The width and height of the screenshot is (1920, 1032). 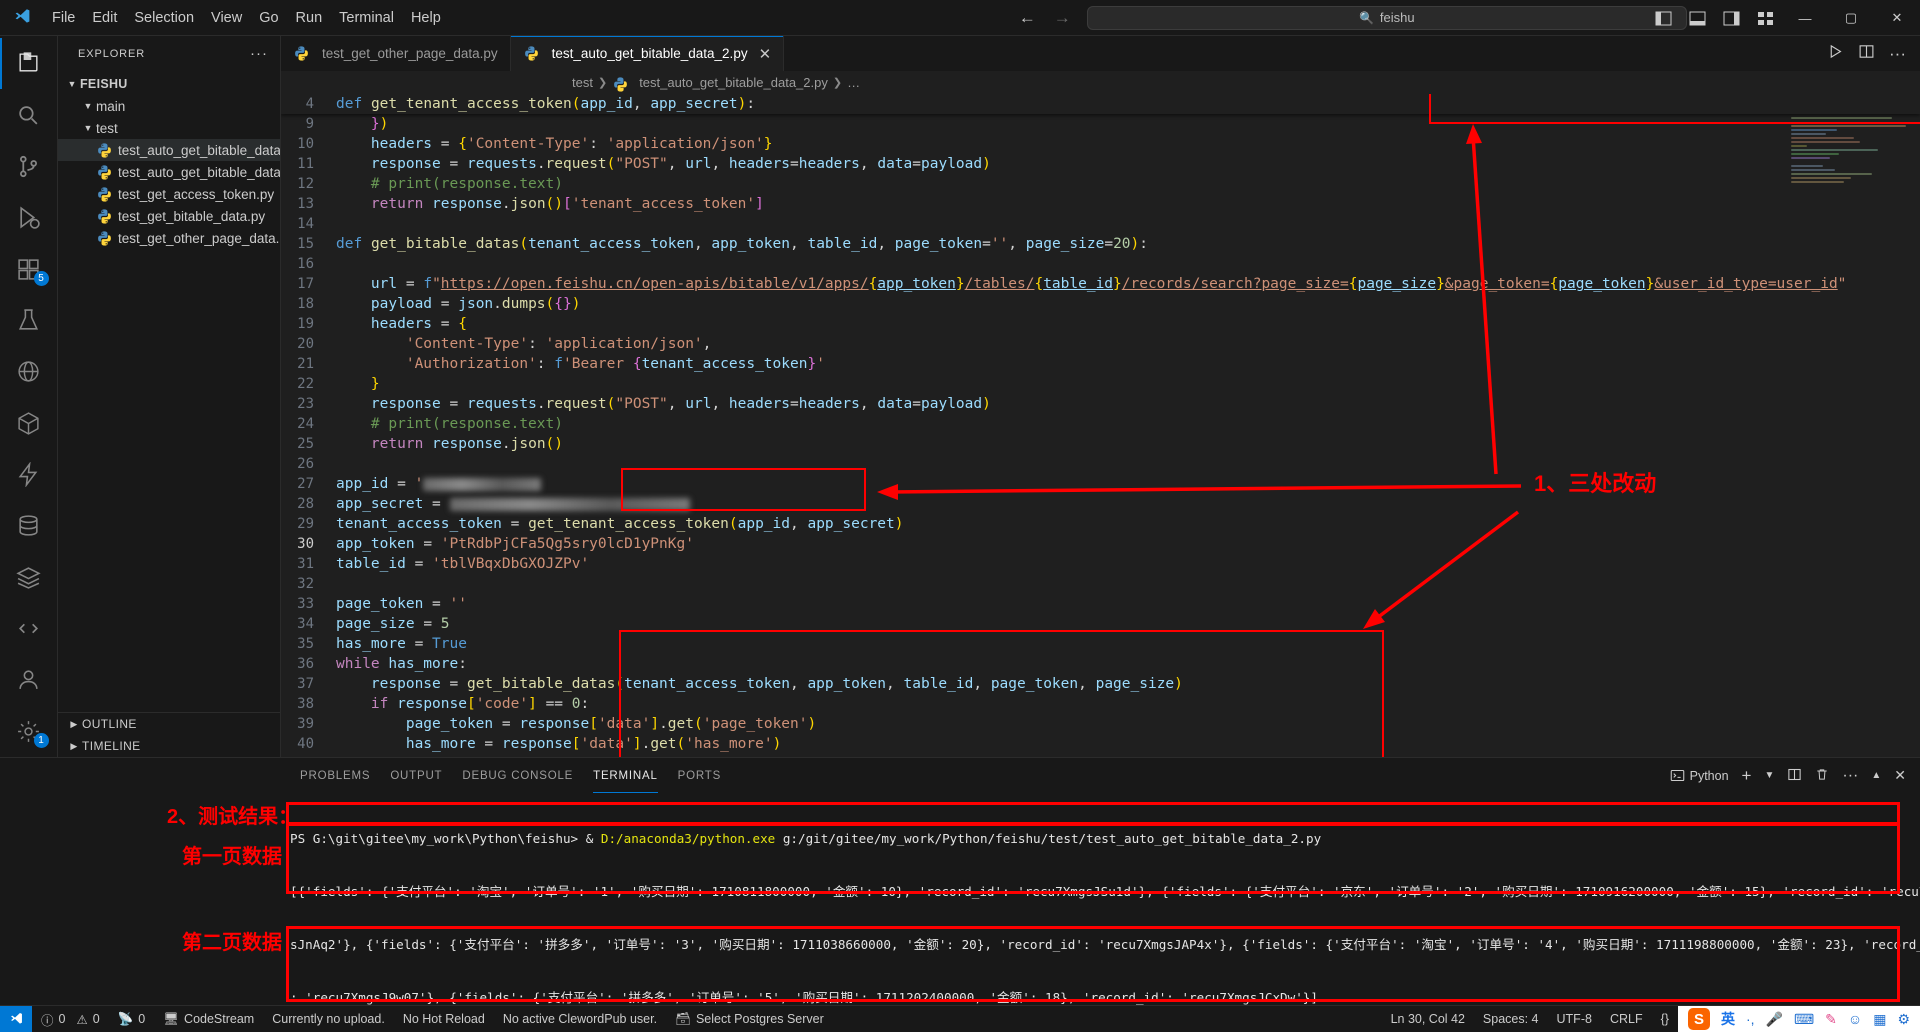 What do you see at coordinates (328, 1019) in the screenshot?
I see `status-upload: Currently no upload.` at bounding box center [328, 1019].